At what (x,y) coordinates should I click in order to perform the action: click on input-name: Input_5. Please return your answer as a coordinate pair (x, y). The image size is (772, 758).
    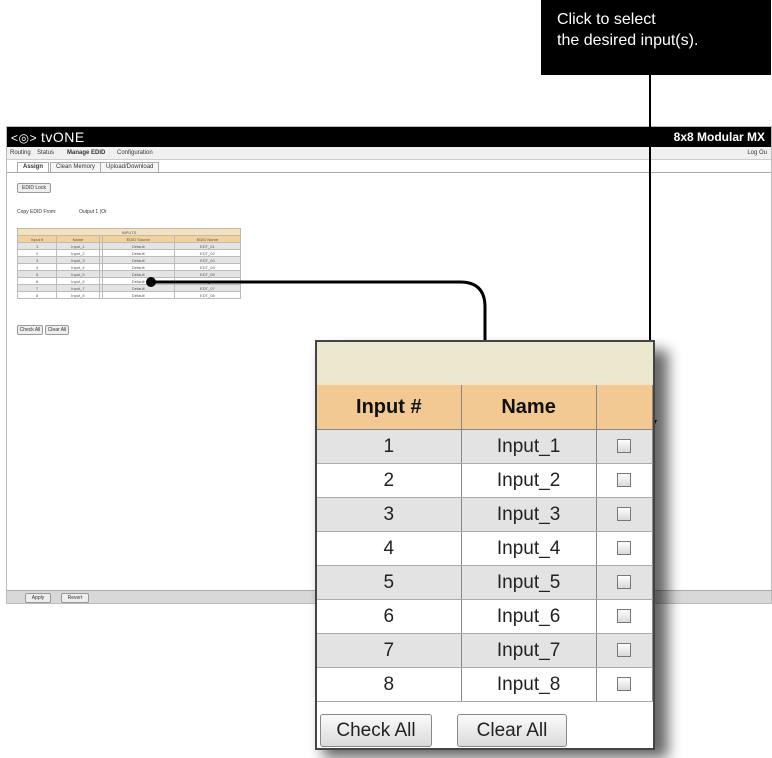
    Looking at the image, I should click on (529, 582).